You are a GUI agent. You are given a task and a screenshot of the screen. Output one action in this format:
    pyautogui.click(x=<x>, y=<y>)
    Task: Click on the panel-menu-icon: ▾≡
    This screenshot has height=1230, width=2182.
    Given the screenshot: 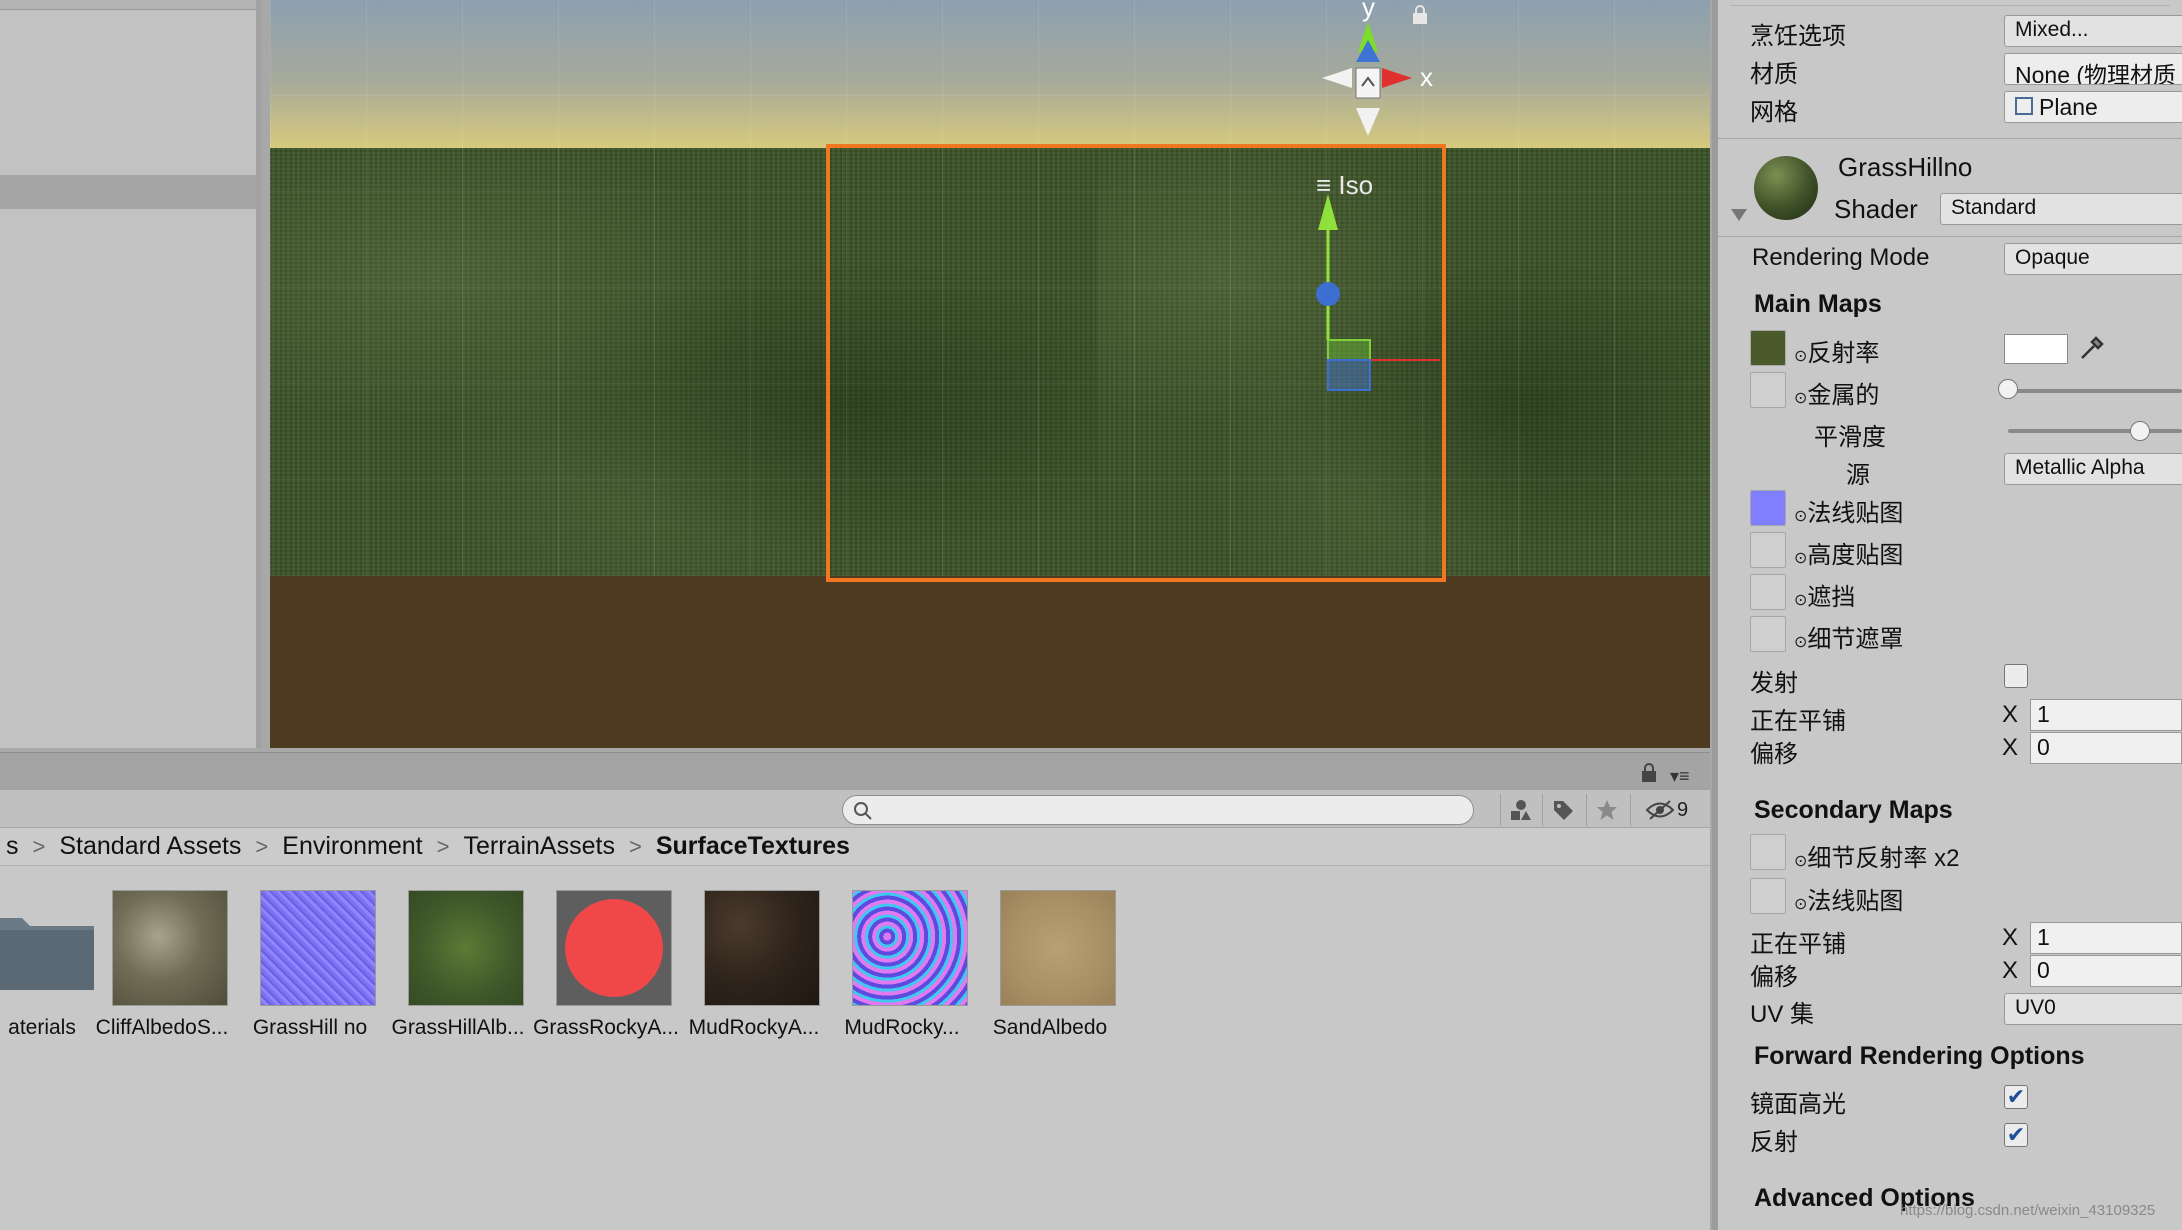 What is the action you would take?
    pyautogui.click(x=1680, y=776)
    